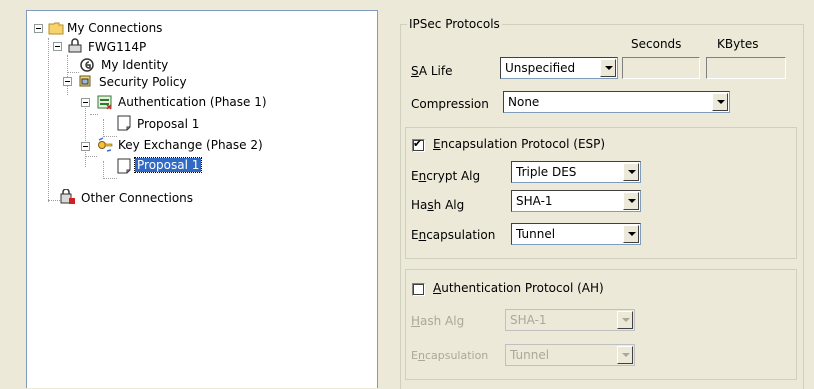  I want to click on compression-select: None, so click(616, 102).